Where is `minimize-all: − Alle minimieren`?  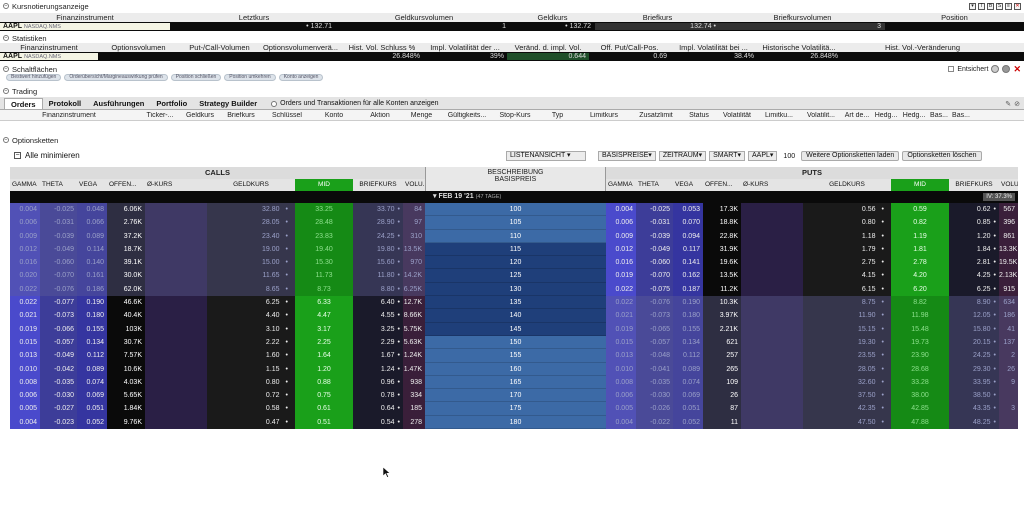 minimize-all: − Alle minimieren is located at coordinates (47, 155).